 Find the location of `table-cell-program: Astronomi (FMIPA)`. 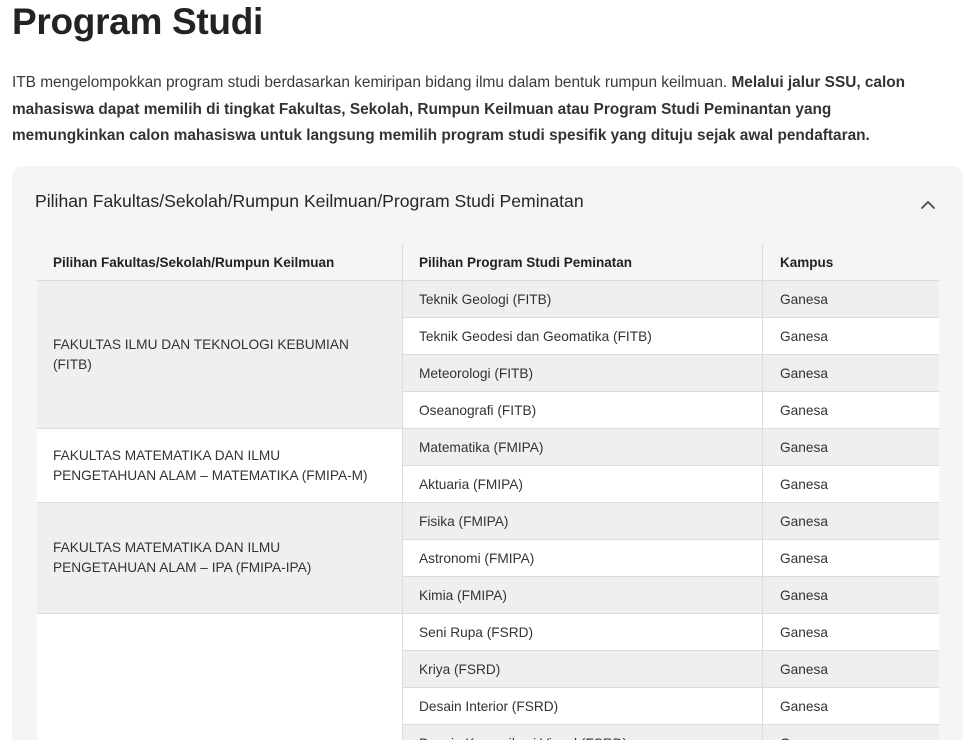

table-cell-program: Astronomi (FMIPA) is located at coordinates (582, 558).